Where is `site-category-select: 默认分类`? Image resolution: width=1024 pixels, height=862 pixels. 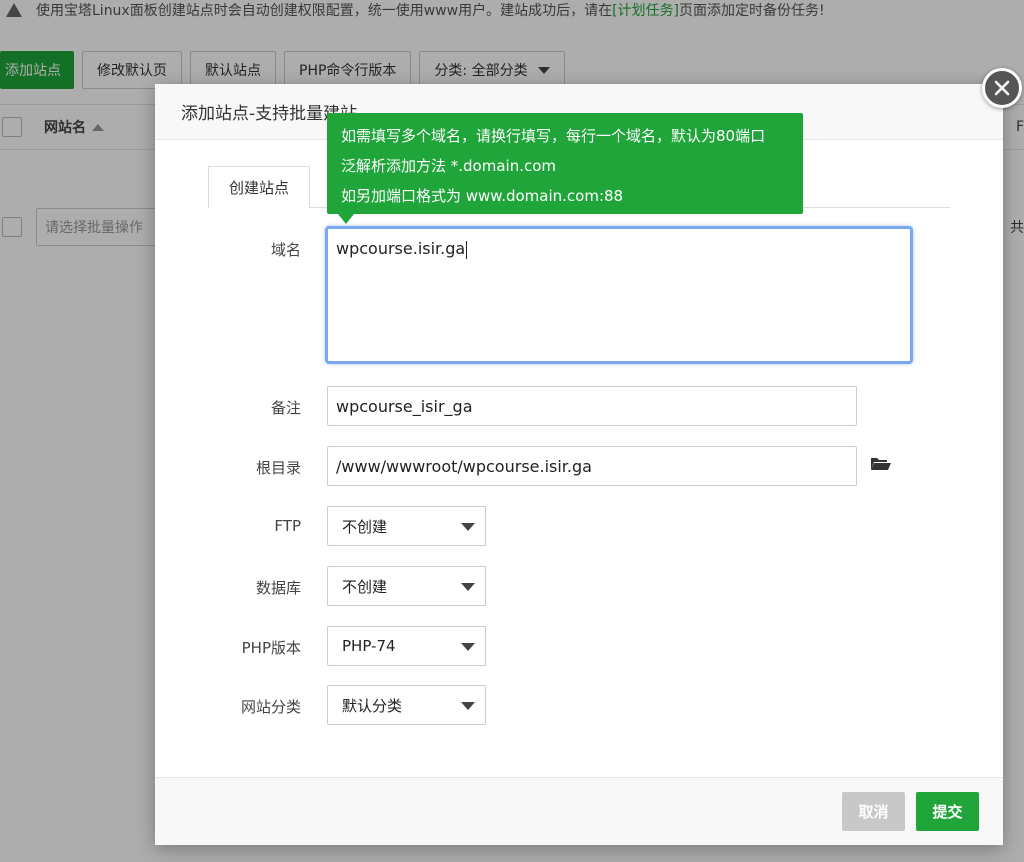
site-category-select: 默认分类 is located at coordinates (406, 705).